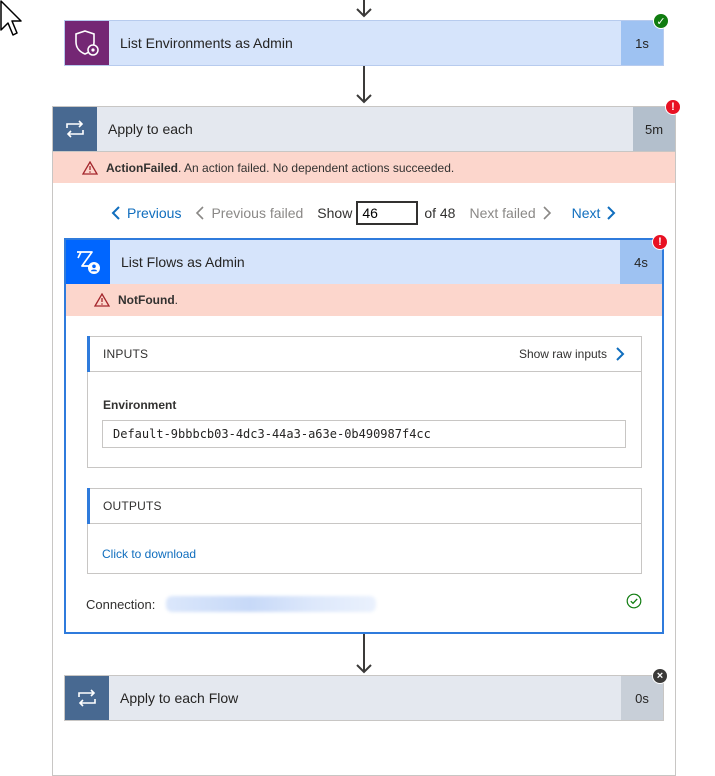 The width and height of the screenshot is (715, 776). I want to click on connection-redacted-blur, so click(271, 604).